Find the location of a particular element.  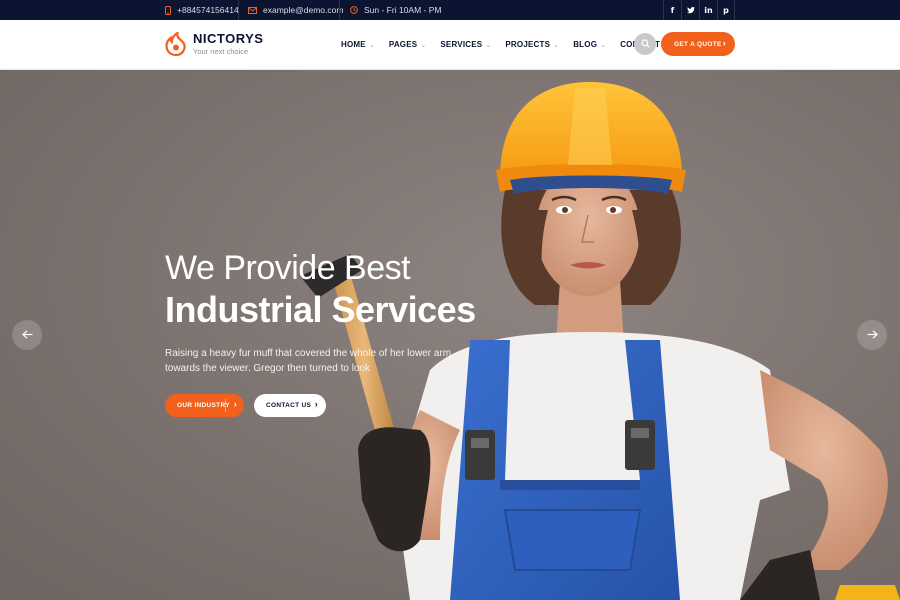

phone-number: +884574156414 is located at coordinates (208, 10).